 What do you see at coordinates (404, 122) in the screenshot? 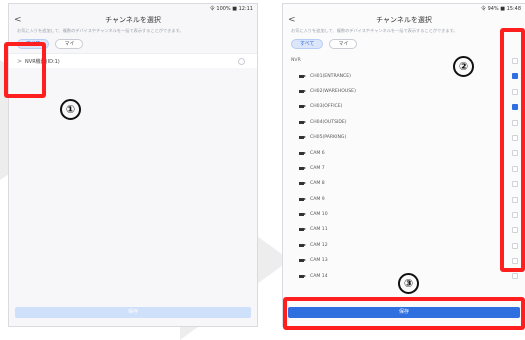
I see `channel-row: CH04(OUTSIDE)` at bounding box center [404, 122].